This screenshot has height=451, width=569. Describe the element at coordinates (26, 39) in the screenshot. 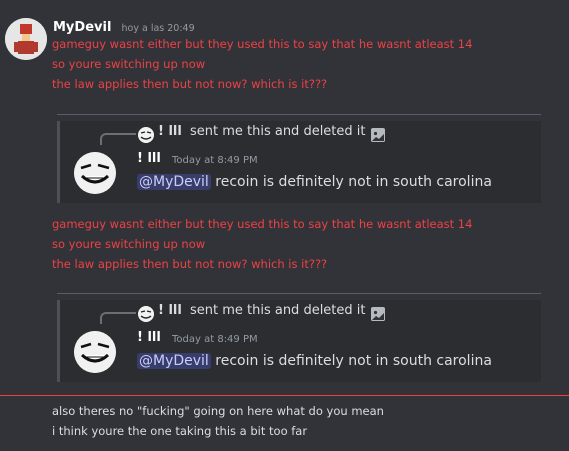

I see `author-avatar` at that location.